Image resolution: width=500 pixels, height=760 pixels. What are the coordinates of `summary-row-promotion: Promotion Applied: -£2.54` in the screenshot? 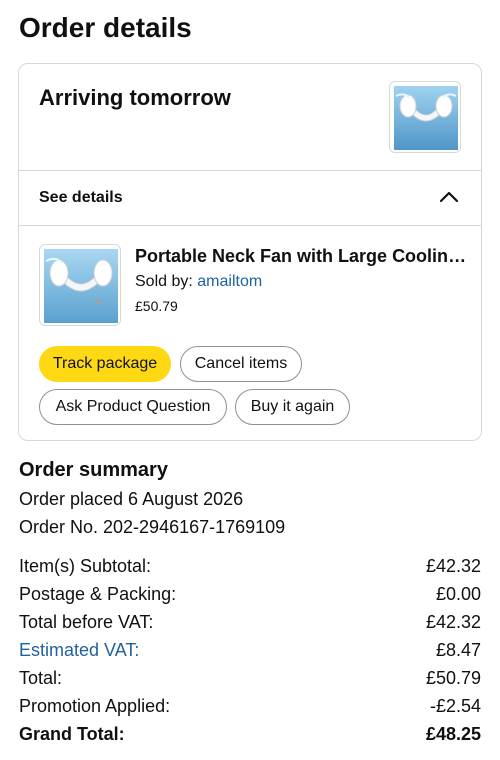 It's located at (250, 708).